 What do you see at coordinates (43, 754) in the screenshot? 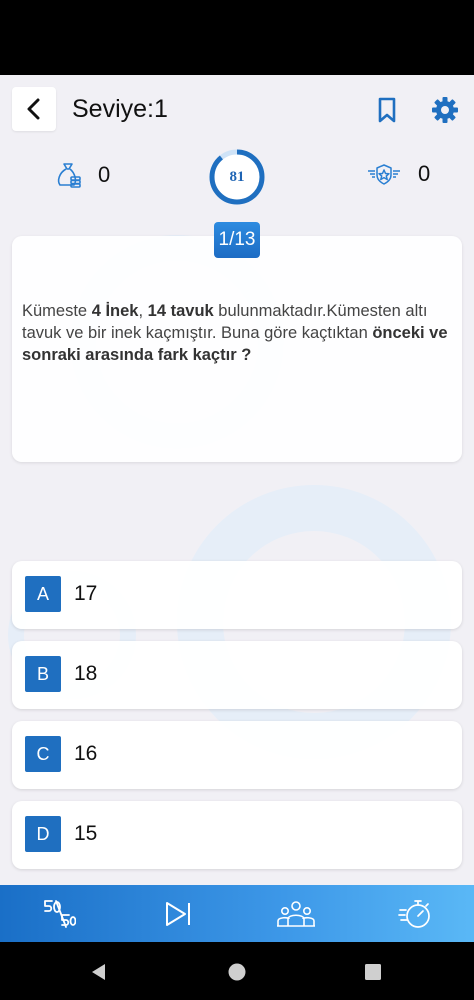
I see `answer-letter: C` at bounding box center [43, 754].